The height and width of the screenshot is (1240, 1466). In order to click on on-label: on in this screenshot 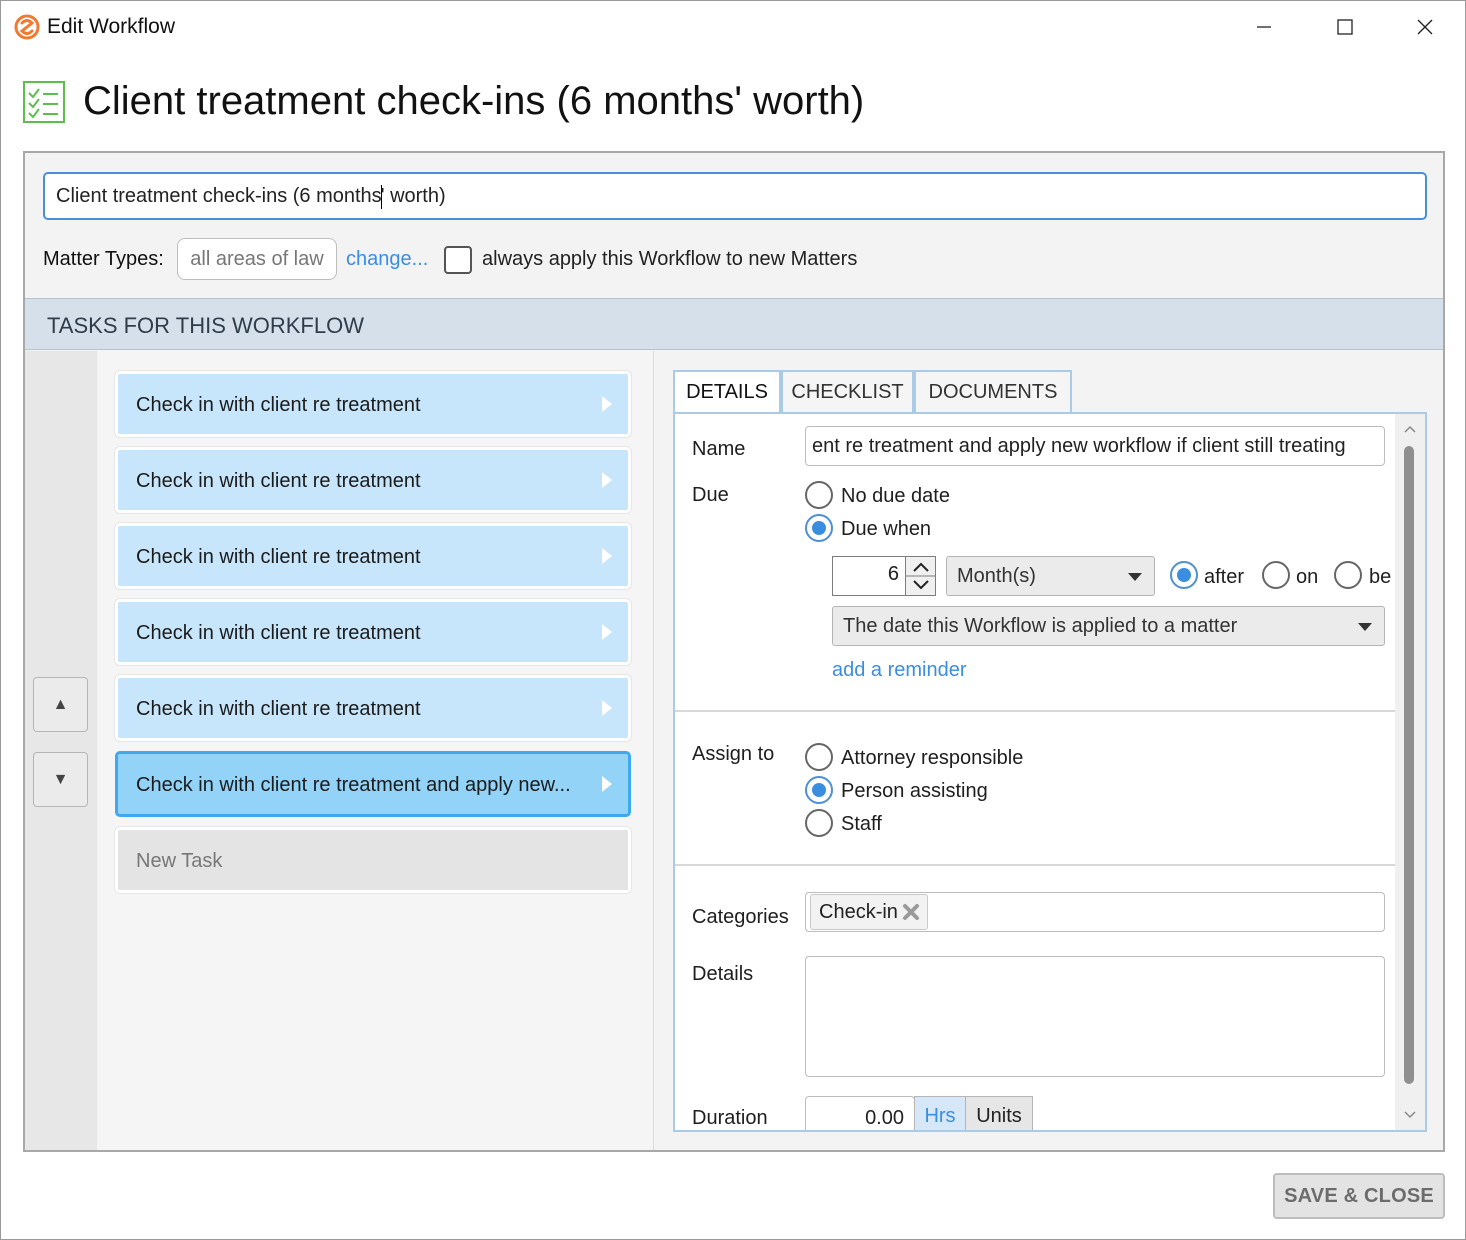, I will do `click(1307, 577)`.